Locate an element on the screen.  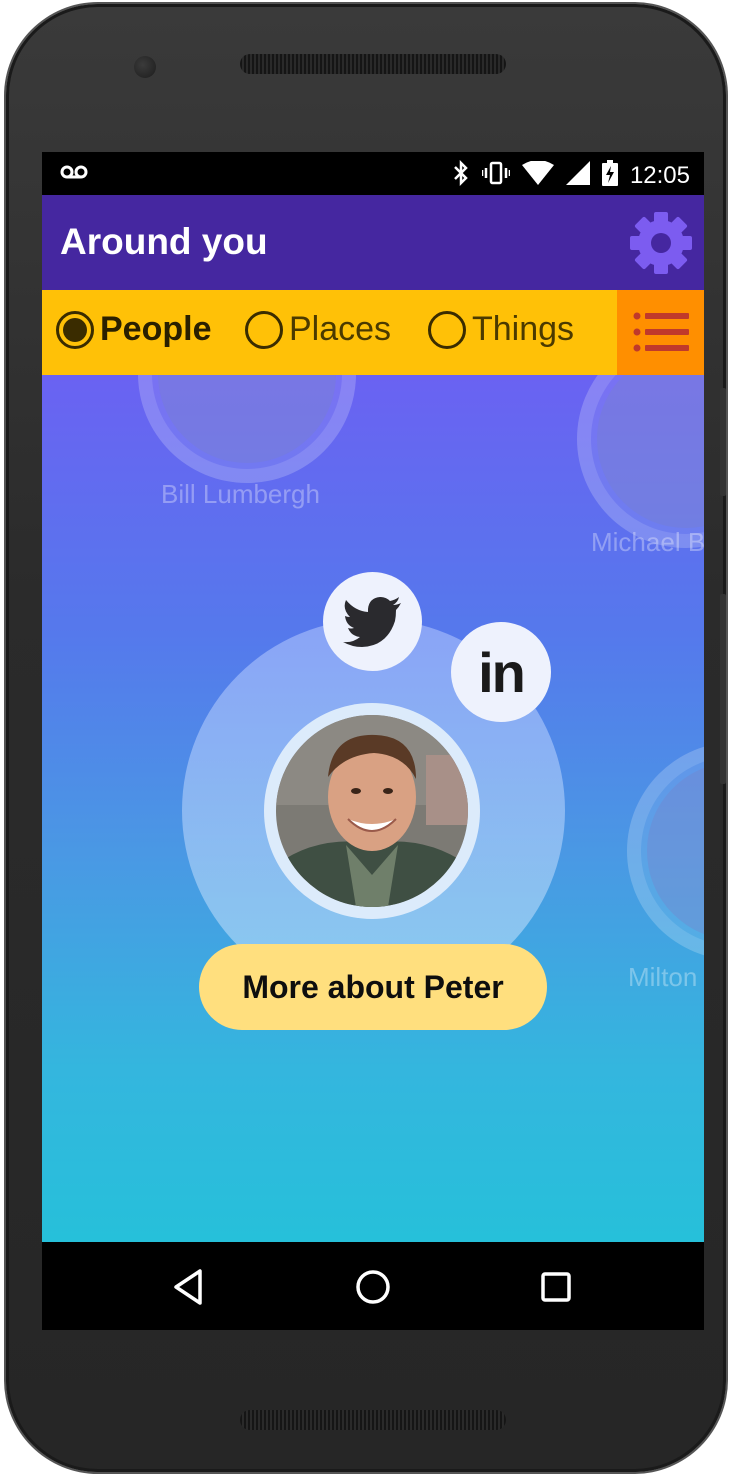
battery-charging-icon is located at coordinates (609, 175).